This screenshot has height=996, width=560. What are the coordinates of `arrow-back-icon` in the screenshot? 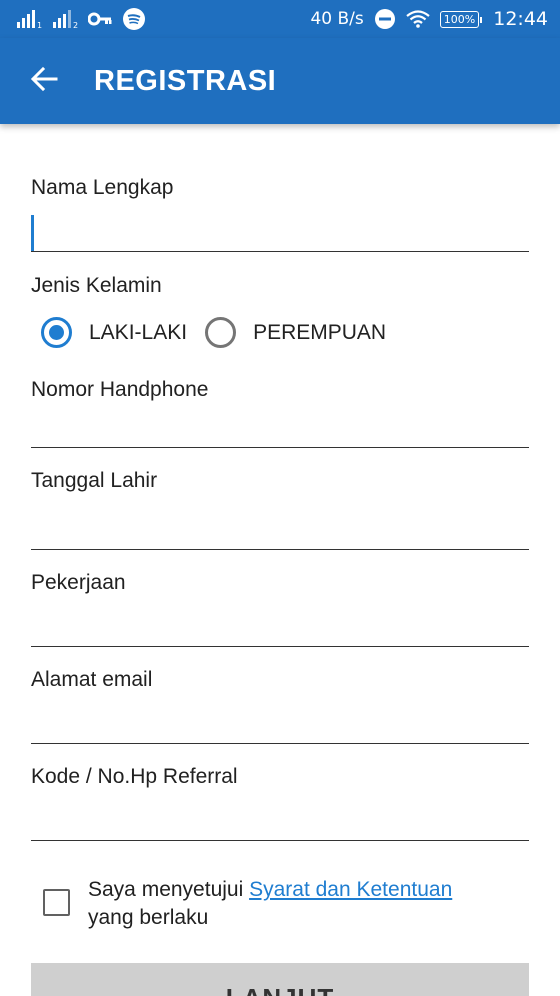 It's located at (44, 81).